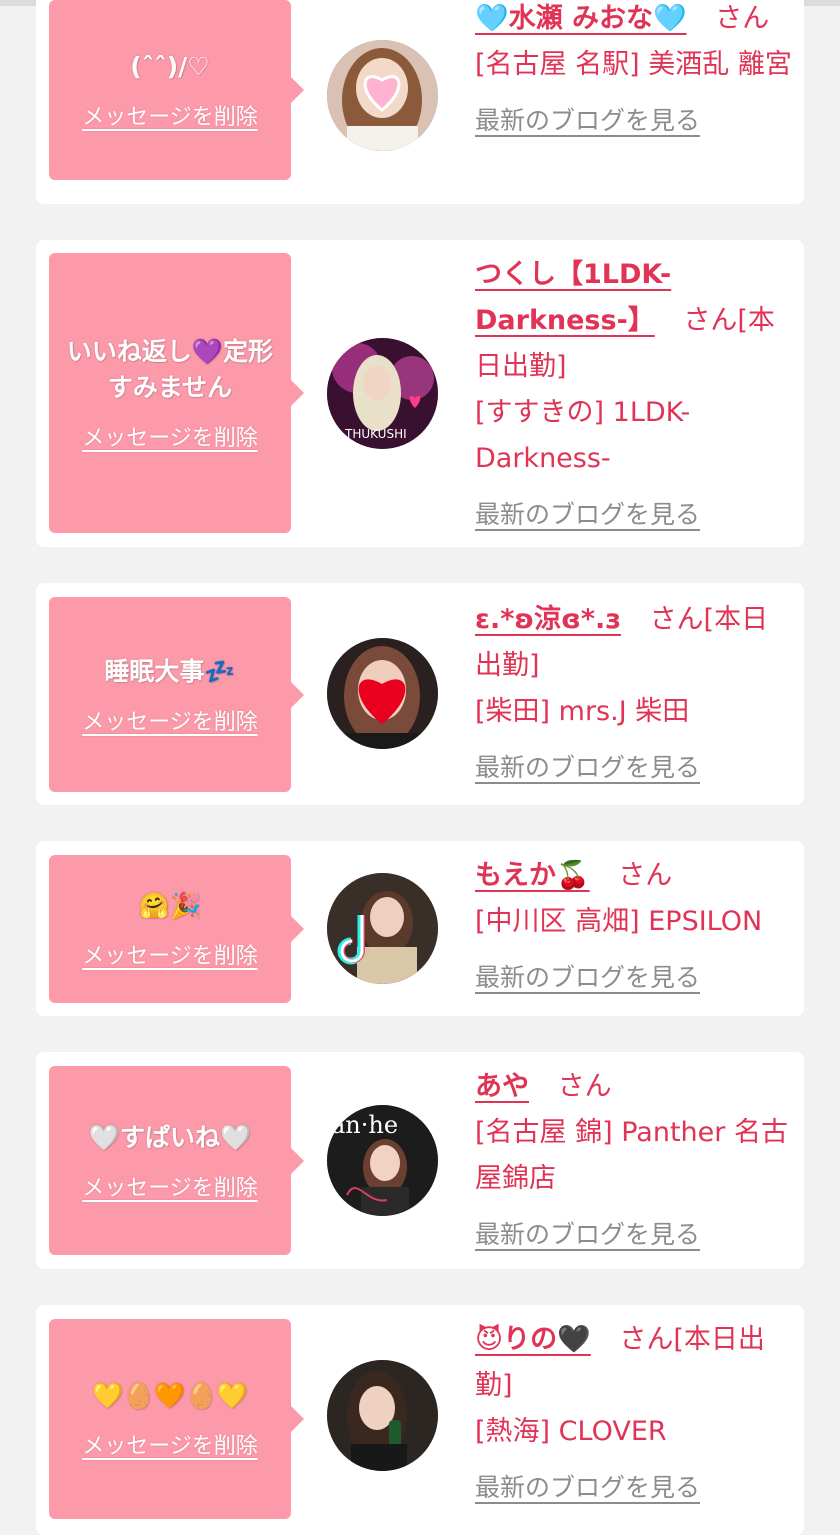 Image resolution: width=840 pixels, height=1535 pixels. What do you see at coordinates (364, 1125) in the screenshot?
I see `svg-text: an·he` at bounding box center [364, 1125].